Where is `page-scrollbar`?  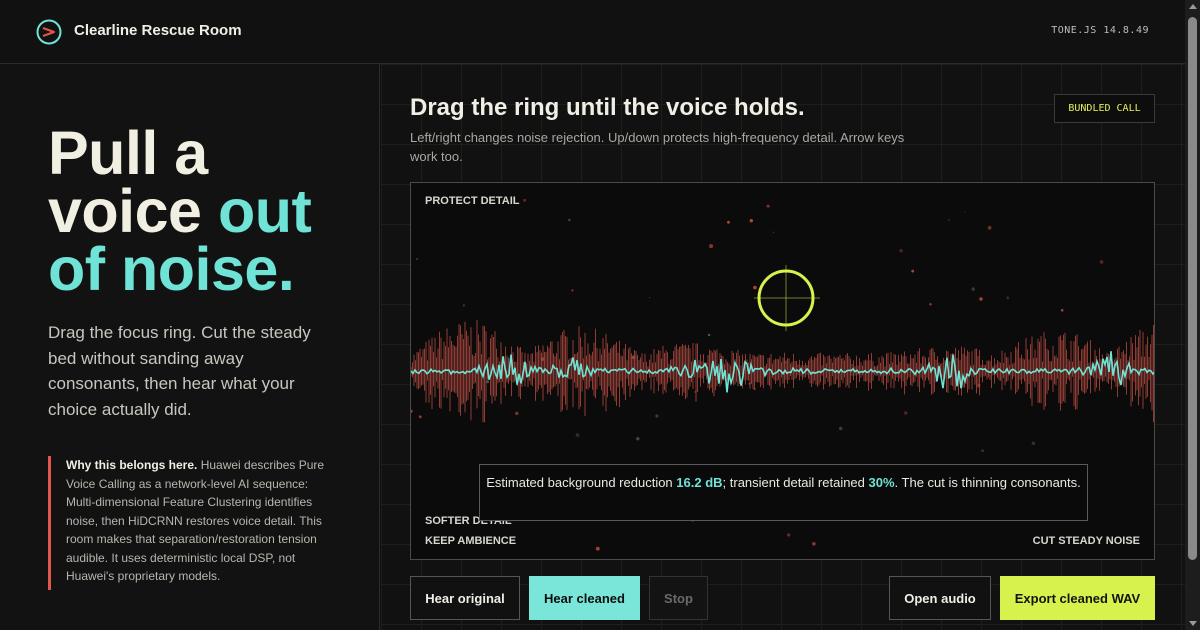
page-scrollbar is located at coordinates (1192, 315).